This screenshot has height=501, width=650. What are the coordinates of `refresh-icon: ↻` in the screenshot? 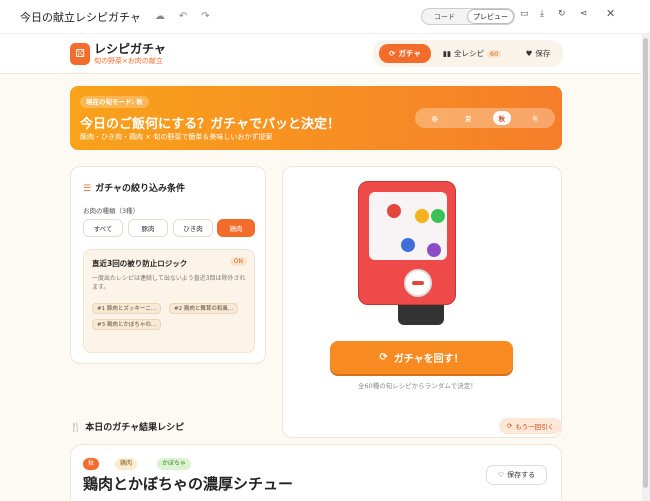 It's located at (562, 14).